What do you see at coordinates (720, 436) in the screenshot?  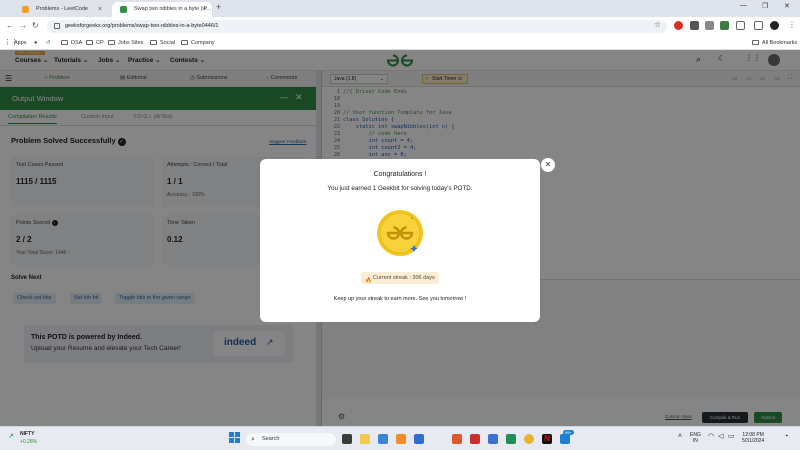 I see `volume-icon: ◁` at bounding box center [720, 436].